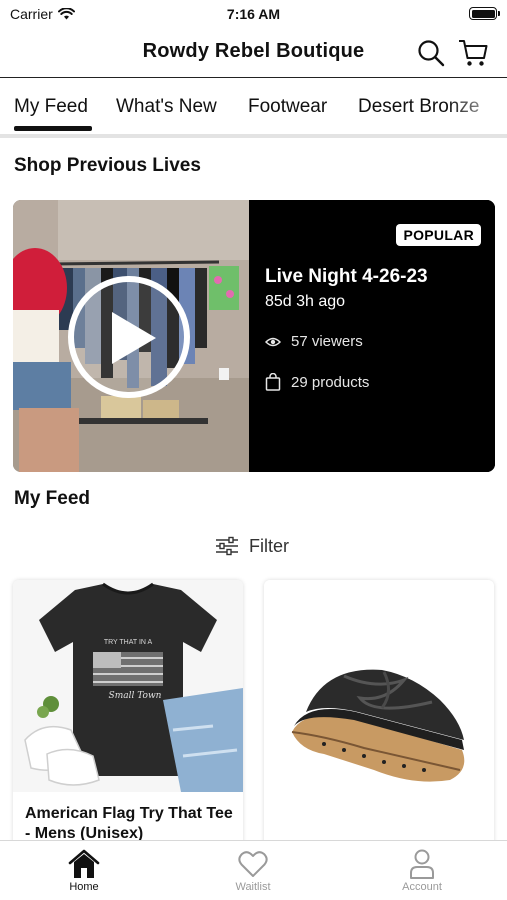  I want to click on status-bar: Carrier 7:16 AM, so click(253, 14).